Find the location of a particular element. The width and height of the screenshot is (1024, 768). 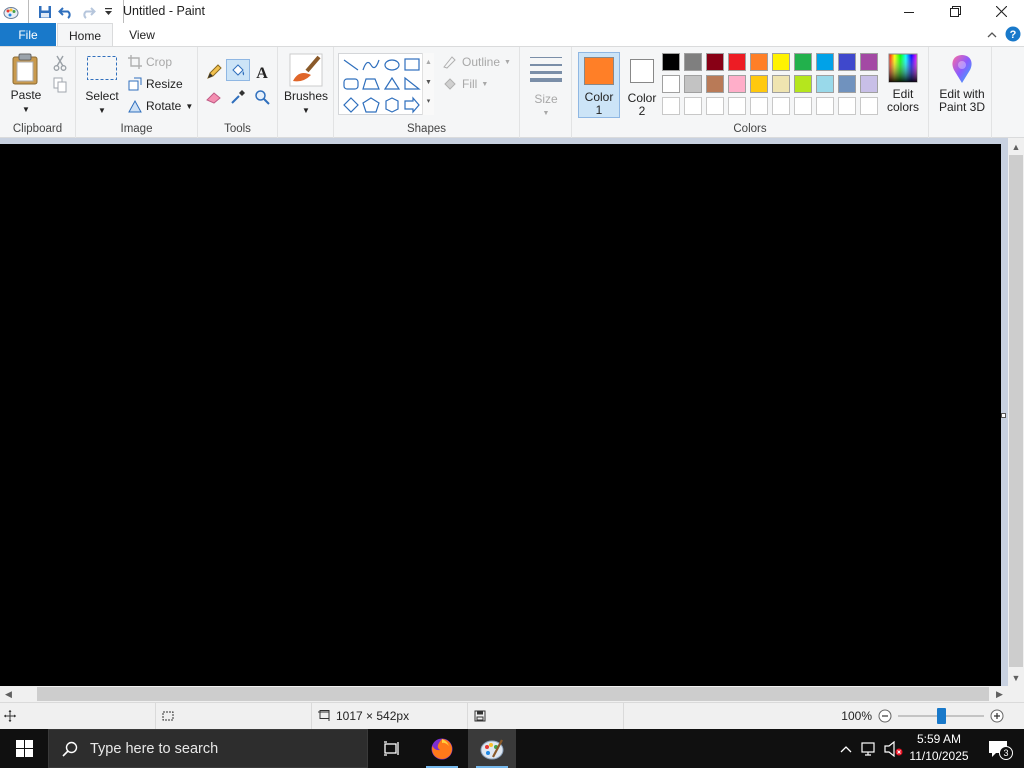

taskbar-clock: 5:59 AM 11/10/2025 is located at coordinates (939, 748).